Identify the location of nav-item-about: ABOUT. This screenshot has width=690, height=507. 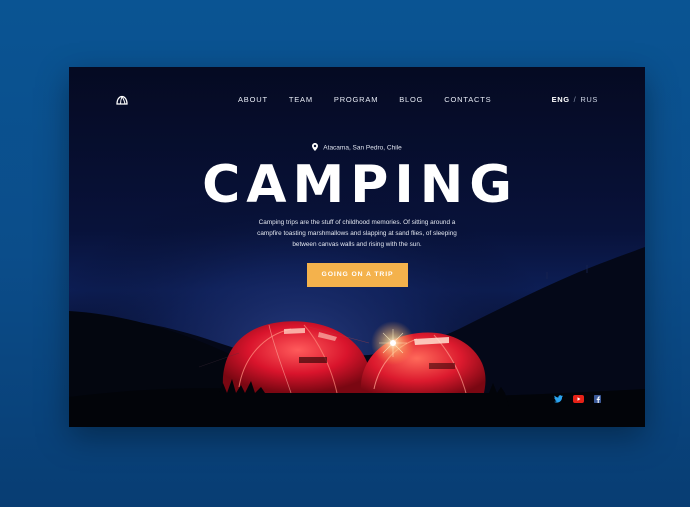
(253, 99).